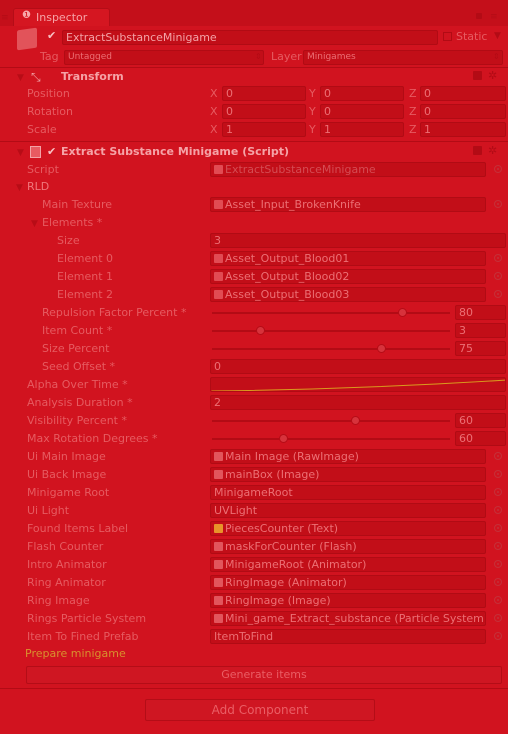 The width and height of the screenshot is (508, 734). What do you see at coordinates (362, 129) in the screenshot?
I see `scale-y-field: 1` at bounding box center [362, 129].